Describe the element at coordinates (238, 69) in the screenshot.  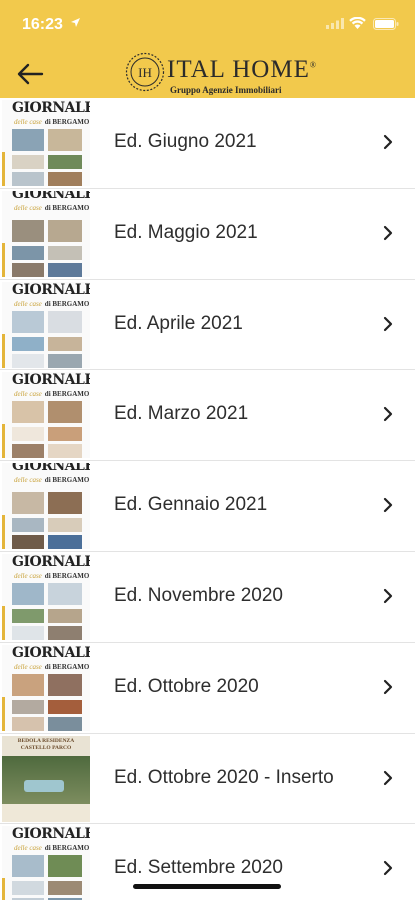
I see `logo-name-text: ITAL HOME` at that location.